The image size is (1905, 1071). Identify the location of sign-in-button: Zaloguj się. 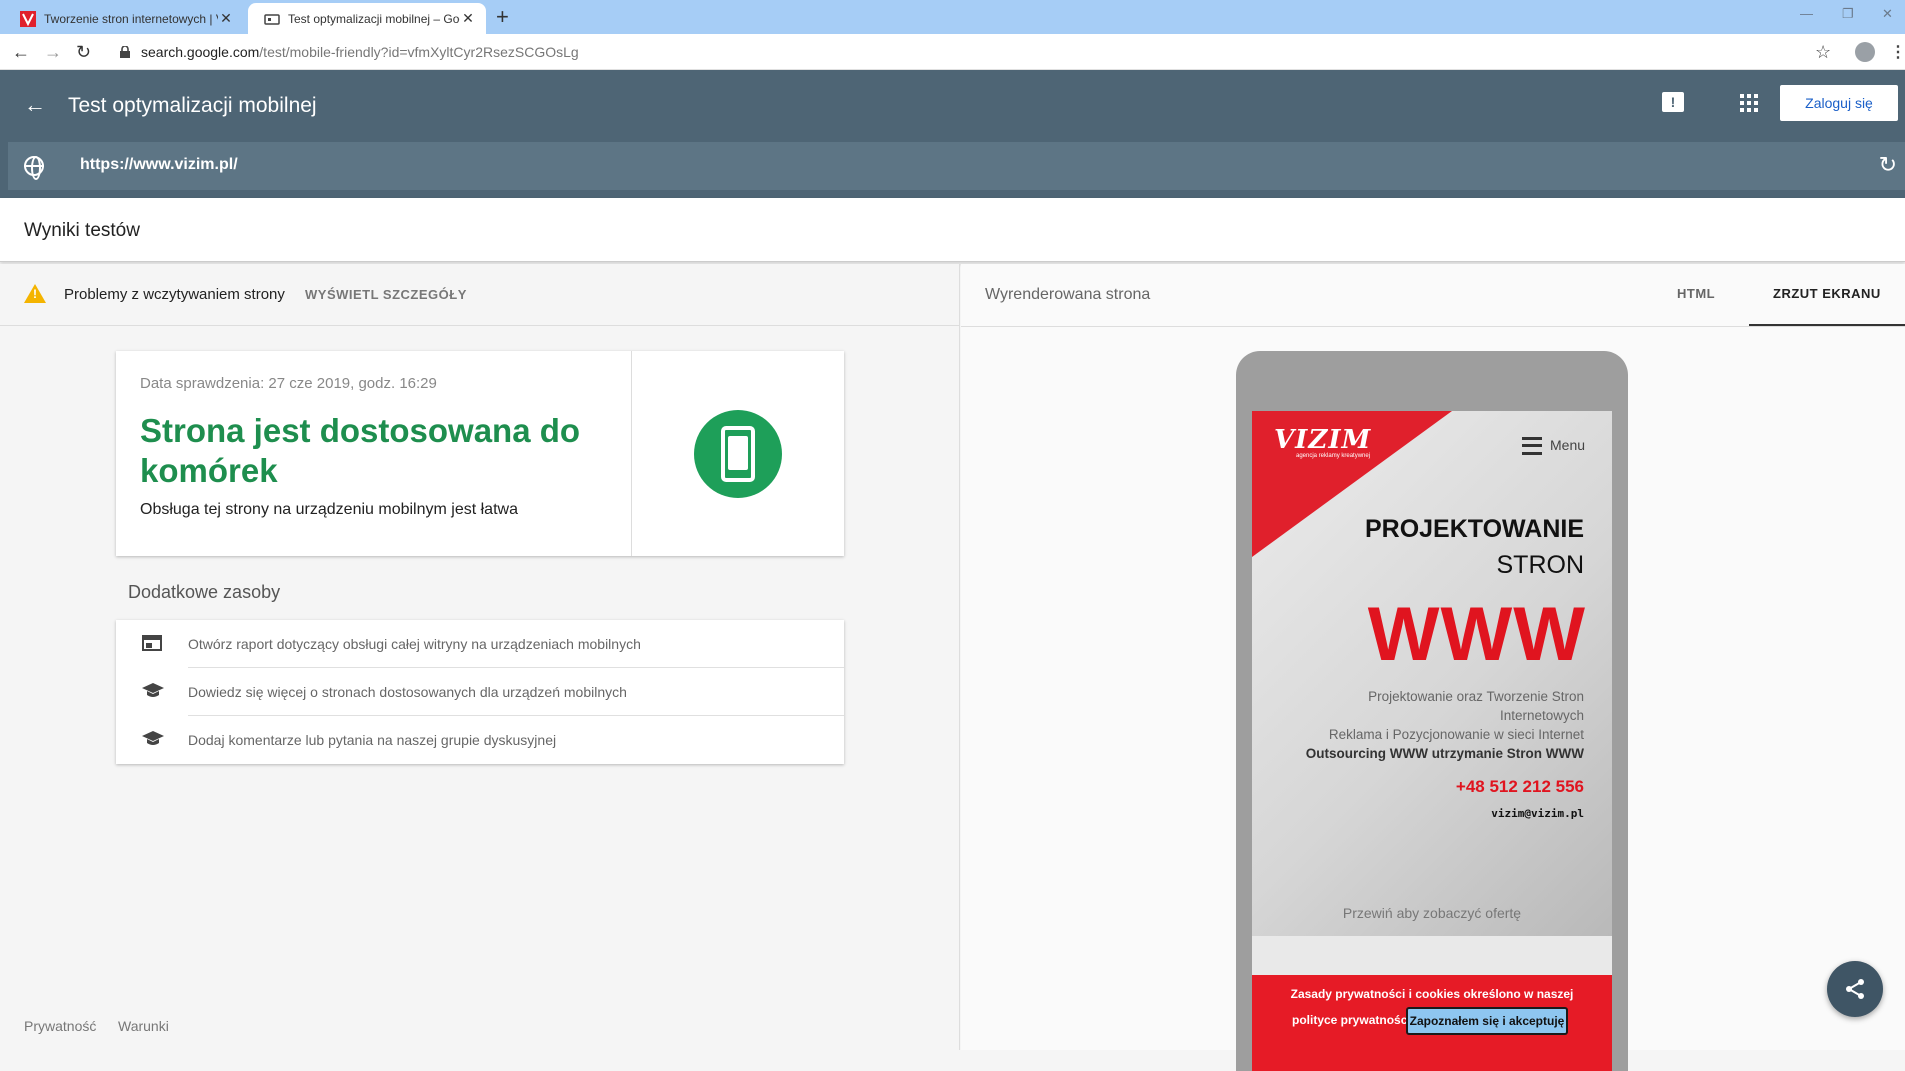
(1839, 103).